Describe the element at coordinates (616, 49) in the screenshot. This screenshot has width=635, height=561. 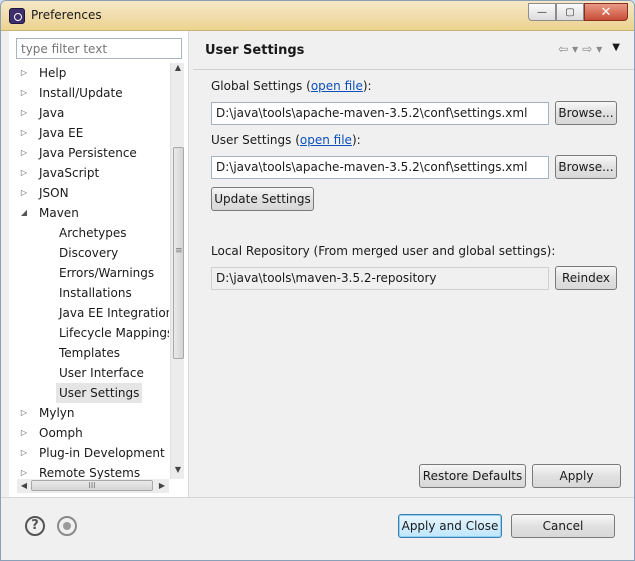
I see `view-menu-icon: ▼` at that location.